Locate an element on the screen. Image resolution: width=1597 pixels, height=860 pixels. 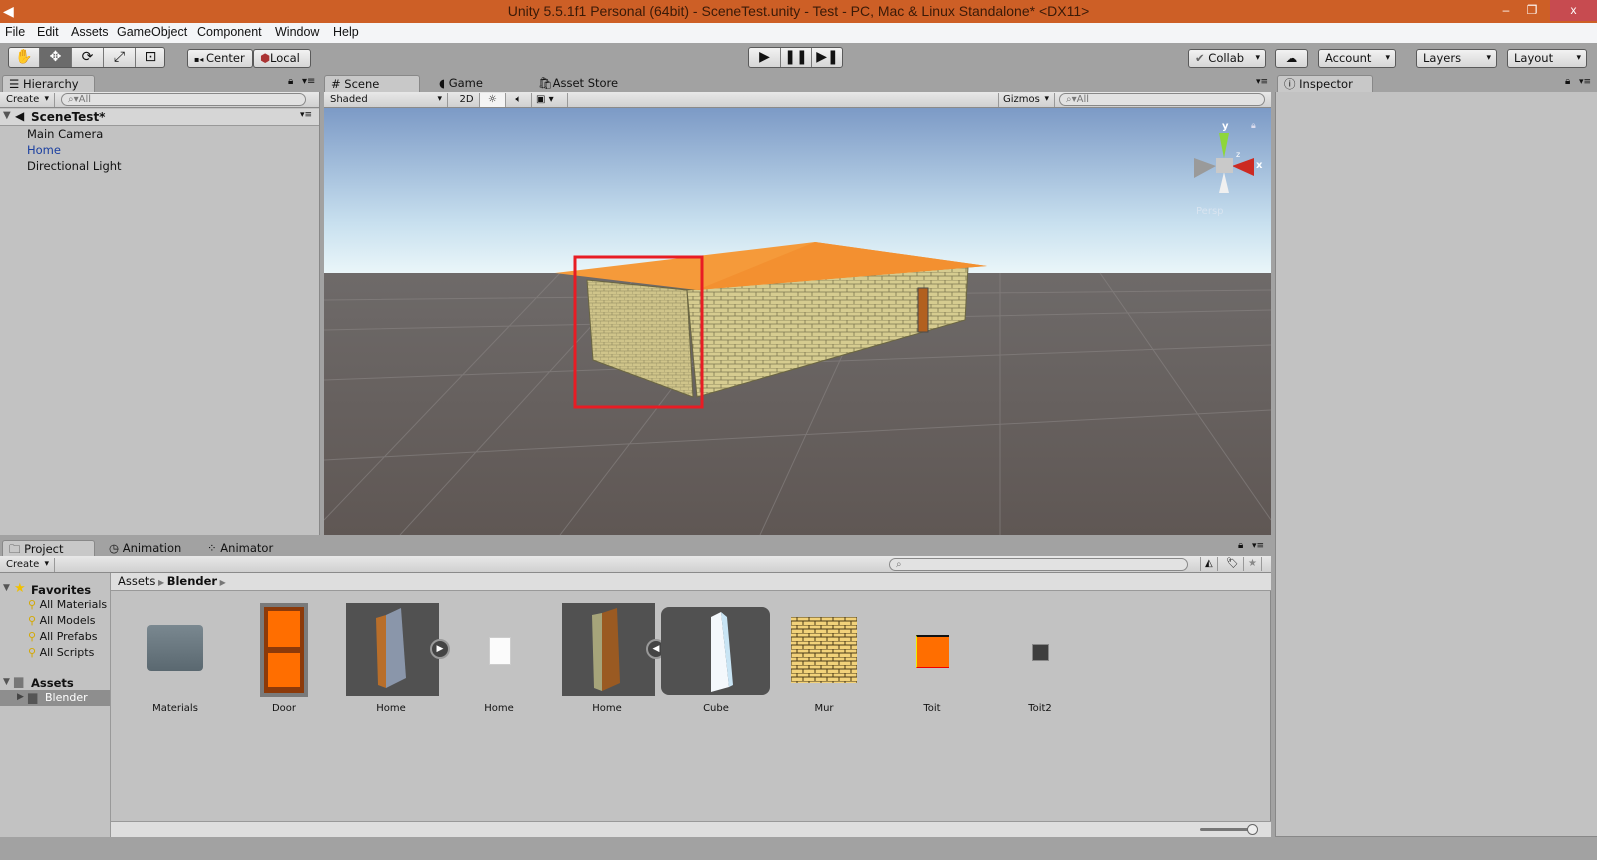
favorites-star-icon: ★ is located at coordinates (1253, 564).